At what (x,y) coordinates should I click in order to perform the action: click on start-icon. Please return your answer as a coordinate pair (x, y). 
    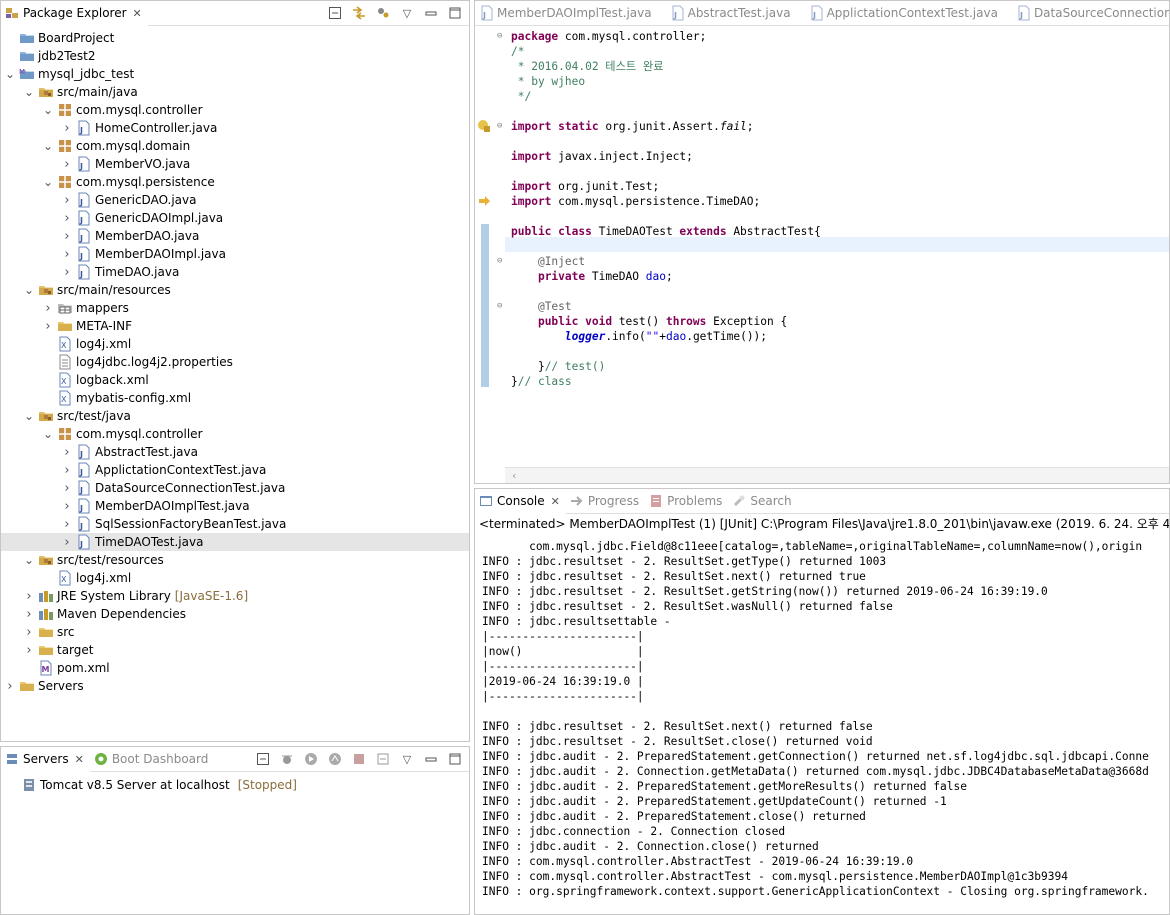
    Looking at the image, I should click on (311, 759).